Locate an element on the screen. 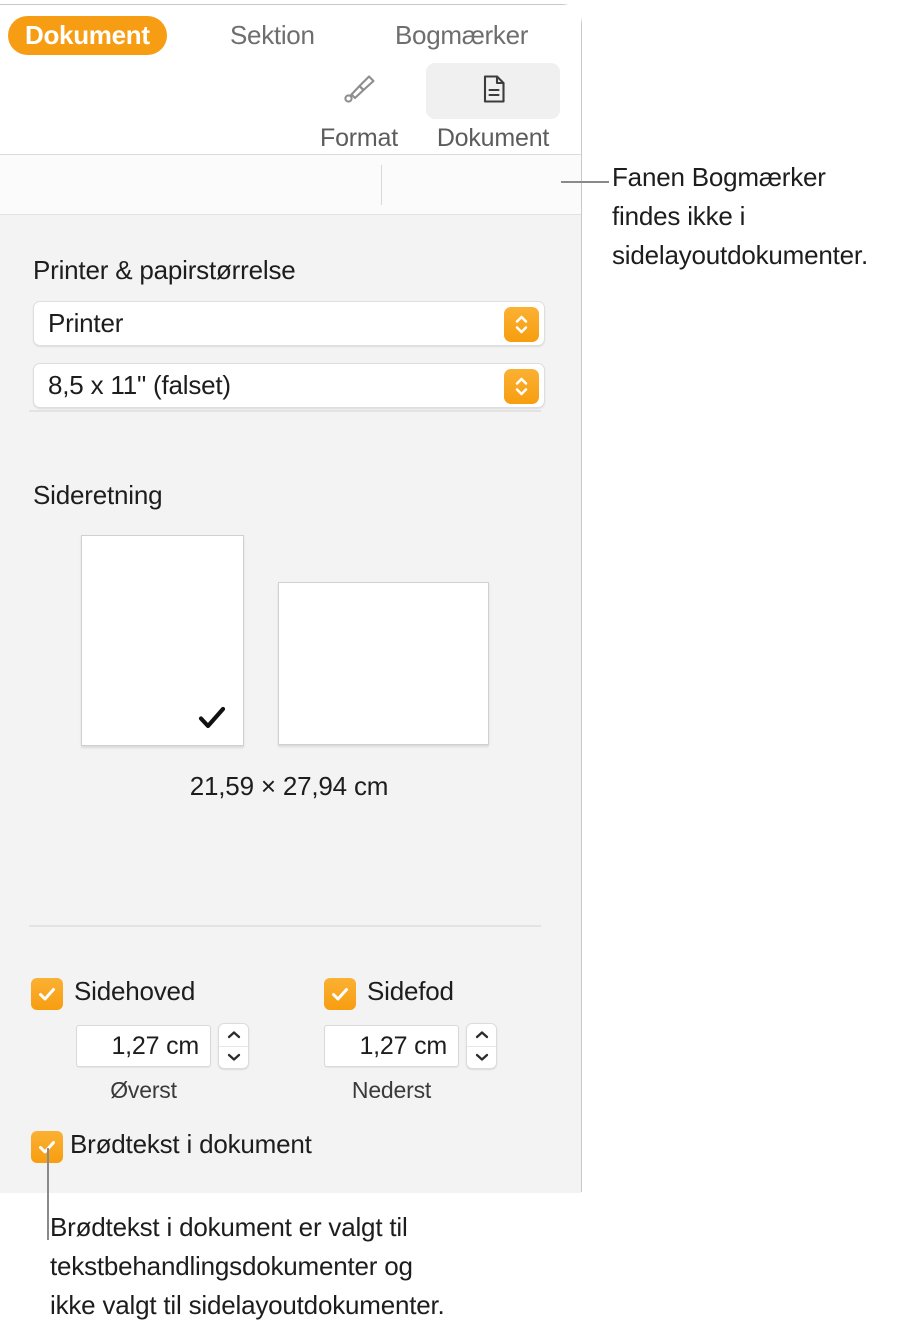  sublabel-overst: Øverst is located at coordinates (143, 1090).